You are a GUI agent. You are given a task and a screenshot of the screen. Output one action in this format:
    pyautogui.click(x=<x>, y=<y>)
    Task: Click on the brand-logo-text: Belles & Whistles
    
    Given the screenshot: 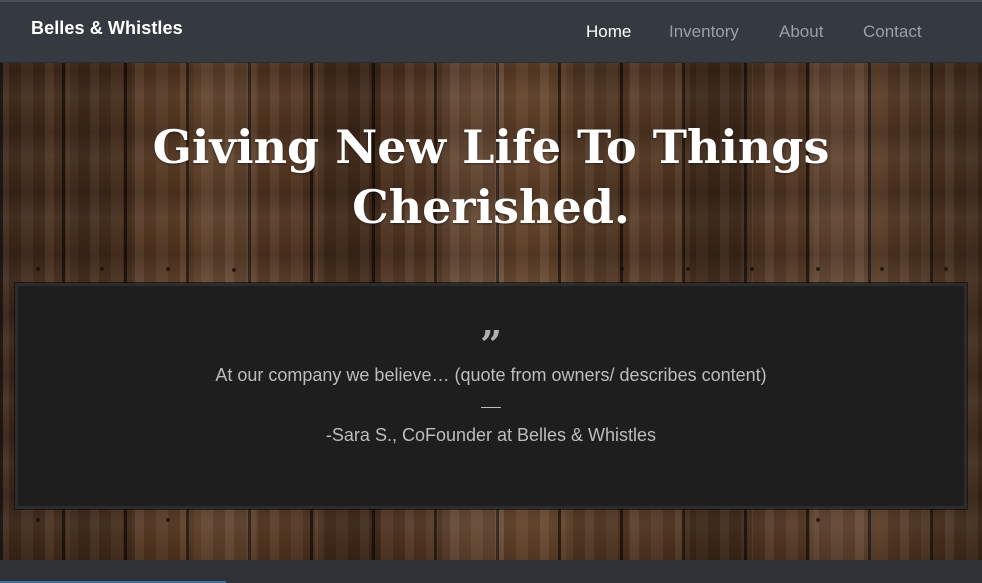 What is the action you would take?
    pyautogui.click(x=107, y=28)
    